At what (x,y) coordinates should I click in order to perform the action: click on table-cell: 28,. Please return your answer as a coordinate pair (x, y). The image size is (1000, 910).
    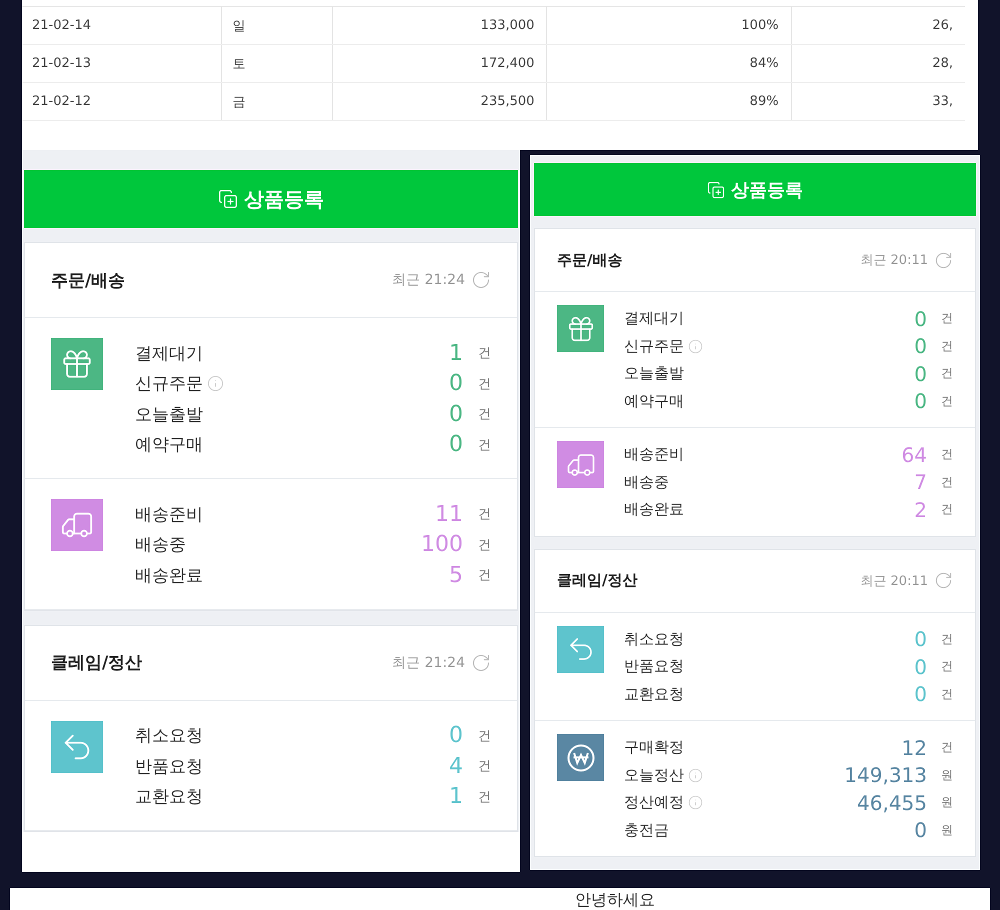
    Looking at the image, I should click on (878, 63).